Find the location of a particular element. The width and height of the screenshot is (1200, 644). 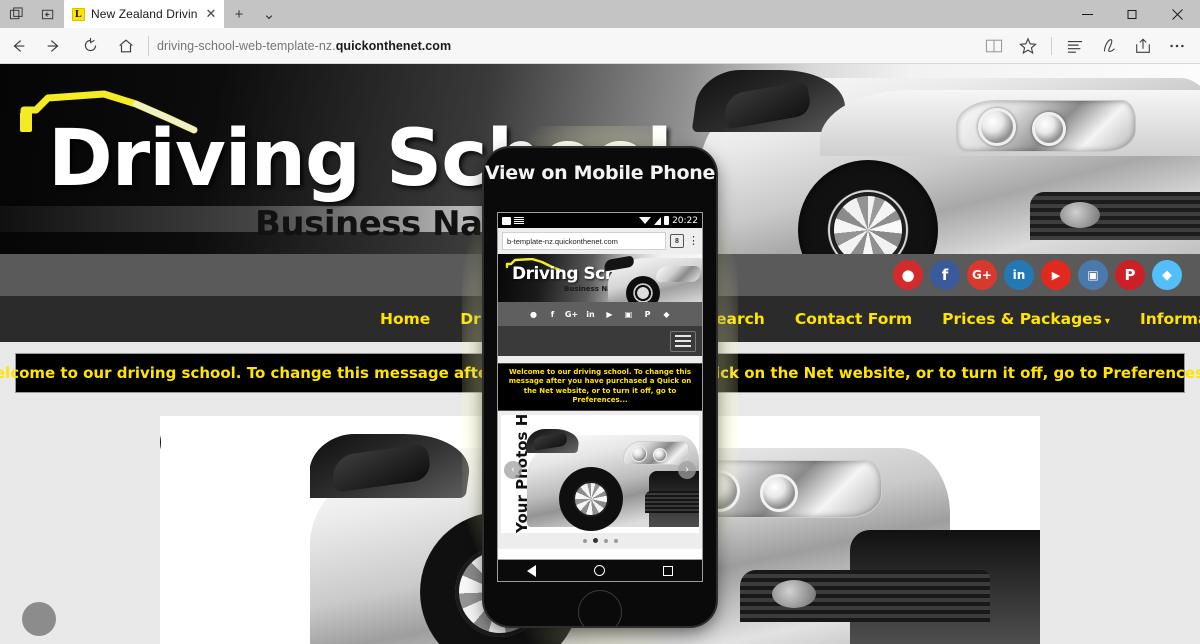

phone-browser-bar: b-template-nz.quickonthenet.com 8 ⋮ is located at coordinates (600, 241).